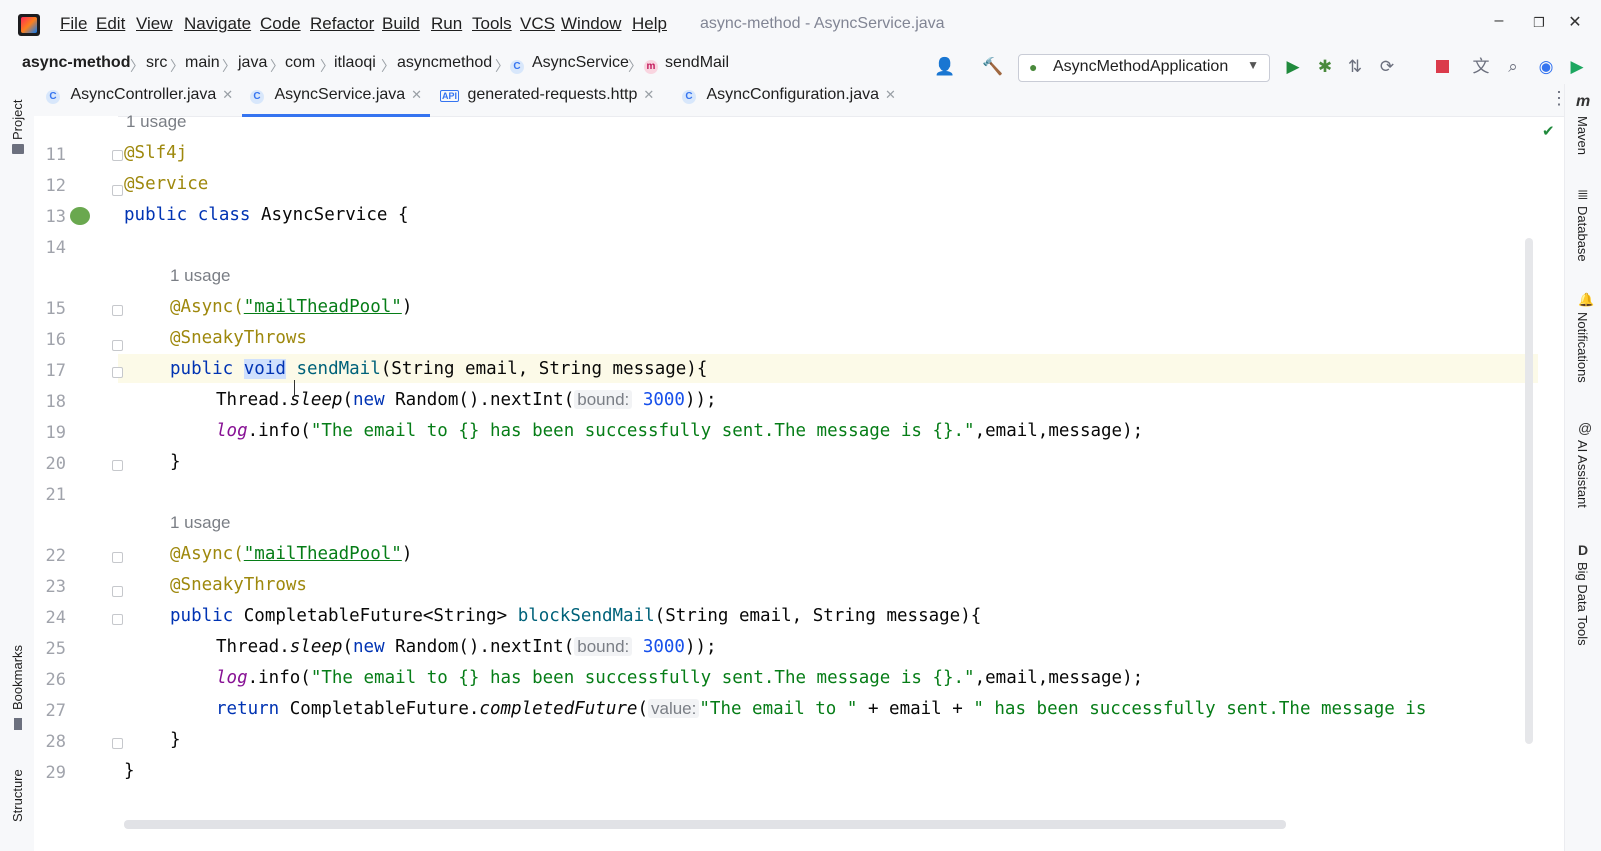  Describe the element at coordinates (1582, 347) in the screenshot. I see `notifications-tool-button: Notifications` at that location.